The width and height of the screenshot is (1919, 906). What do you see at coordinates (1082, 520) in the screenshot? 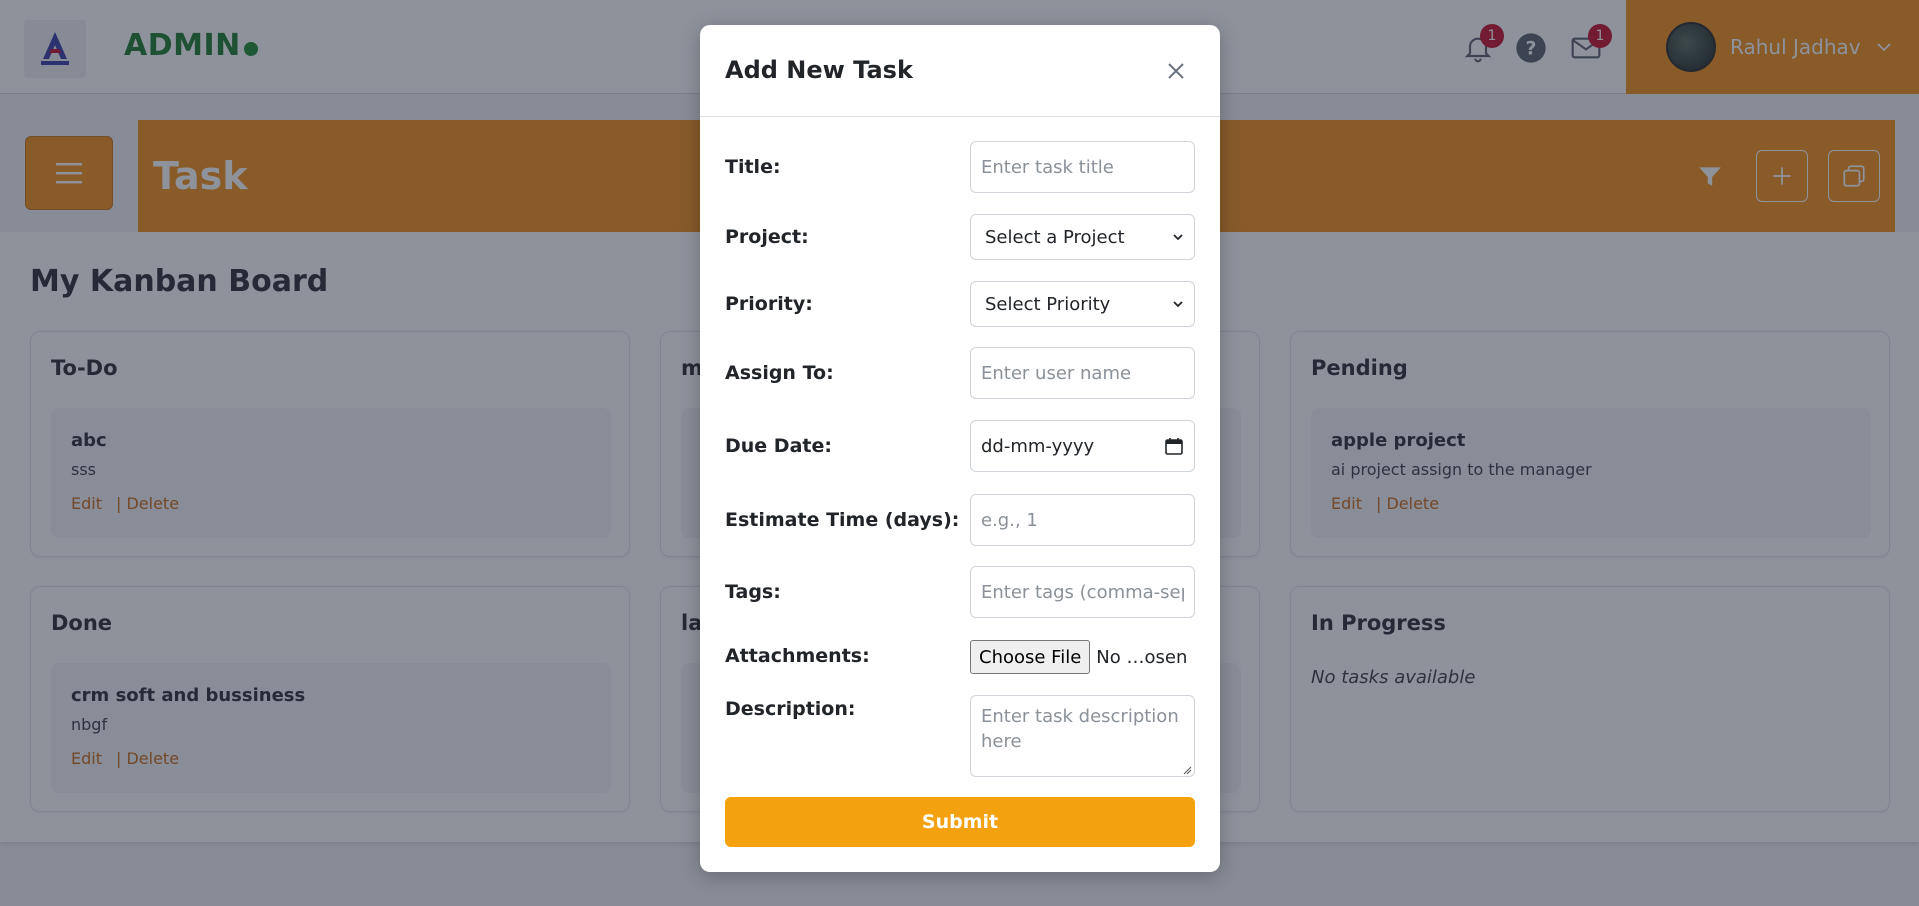
I see `estimate-time-input` at bounding box center [1082, 520].